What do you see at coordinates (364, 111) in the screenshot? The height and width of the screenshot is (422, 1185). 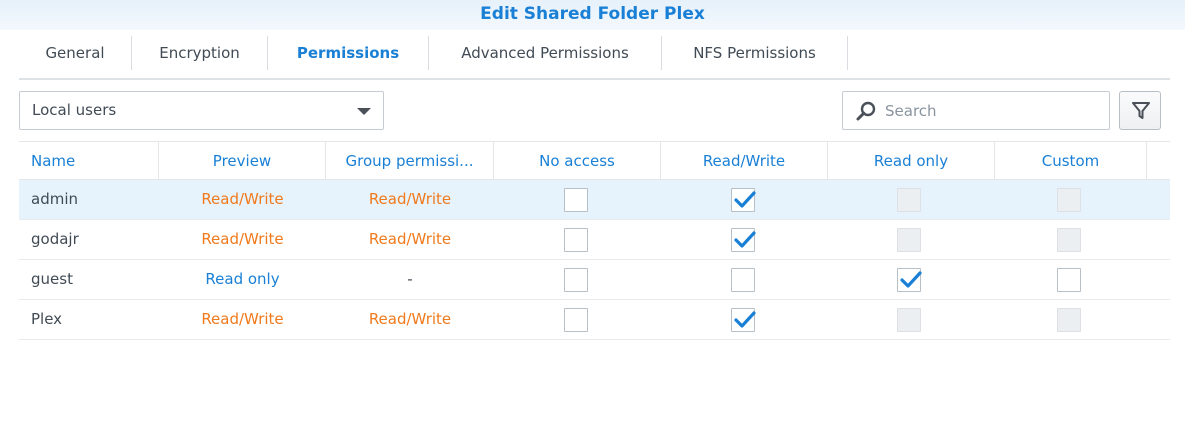 I see `caret-down-icon` at bounding box center [364, 111].